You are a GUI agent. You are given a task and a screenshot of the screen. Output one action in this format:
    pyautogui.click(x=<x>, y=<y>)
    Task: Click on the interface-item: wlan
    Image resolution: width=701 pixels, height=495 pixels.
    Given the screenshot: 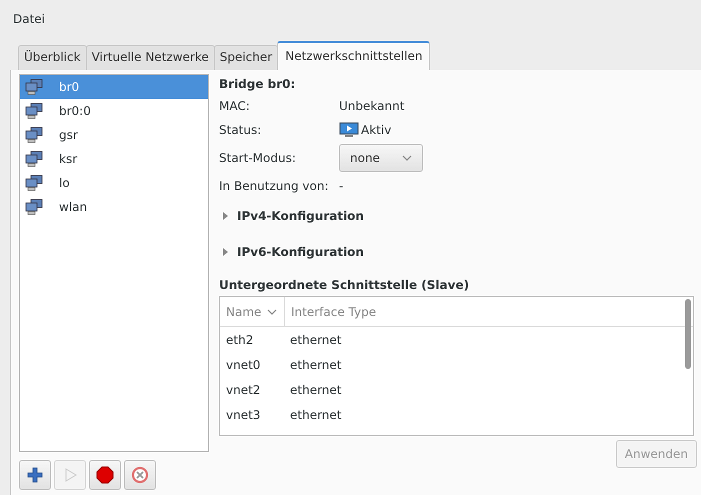 What is the action you would take?
    pyautogui.click(x=114, y=207)
    